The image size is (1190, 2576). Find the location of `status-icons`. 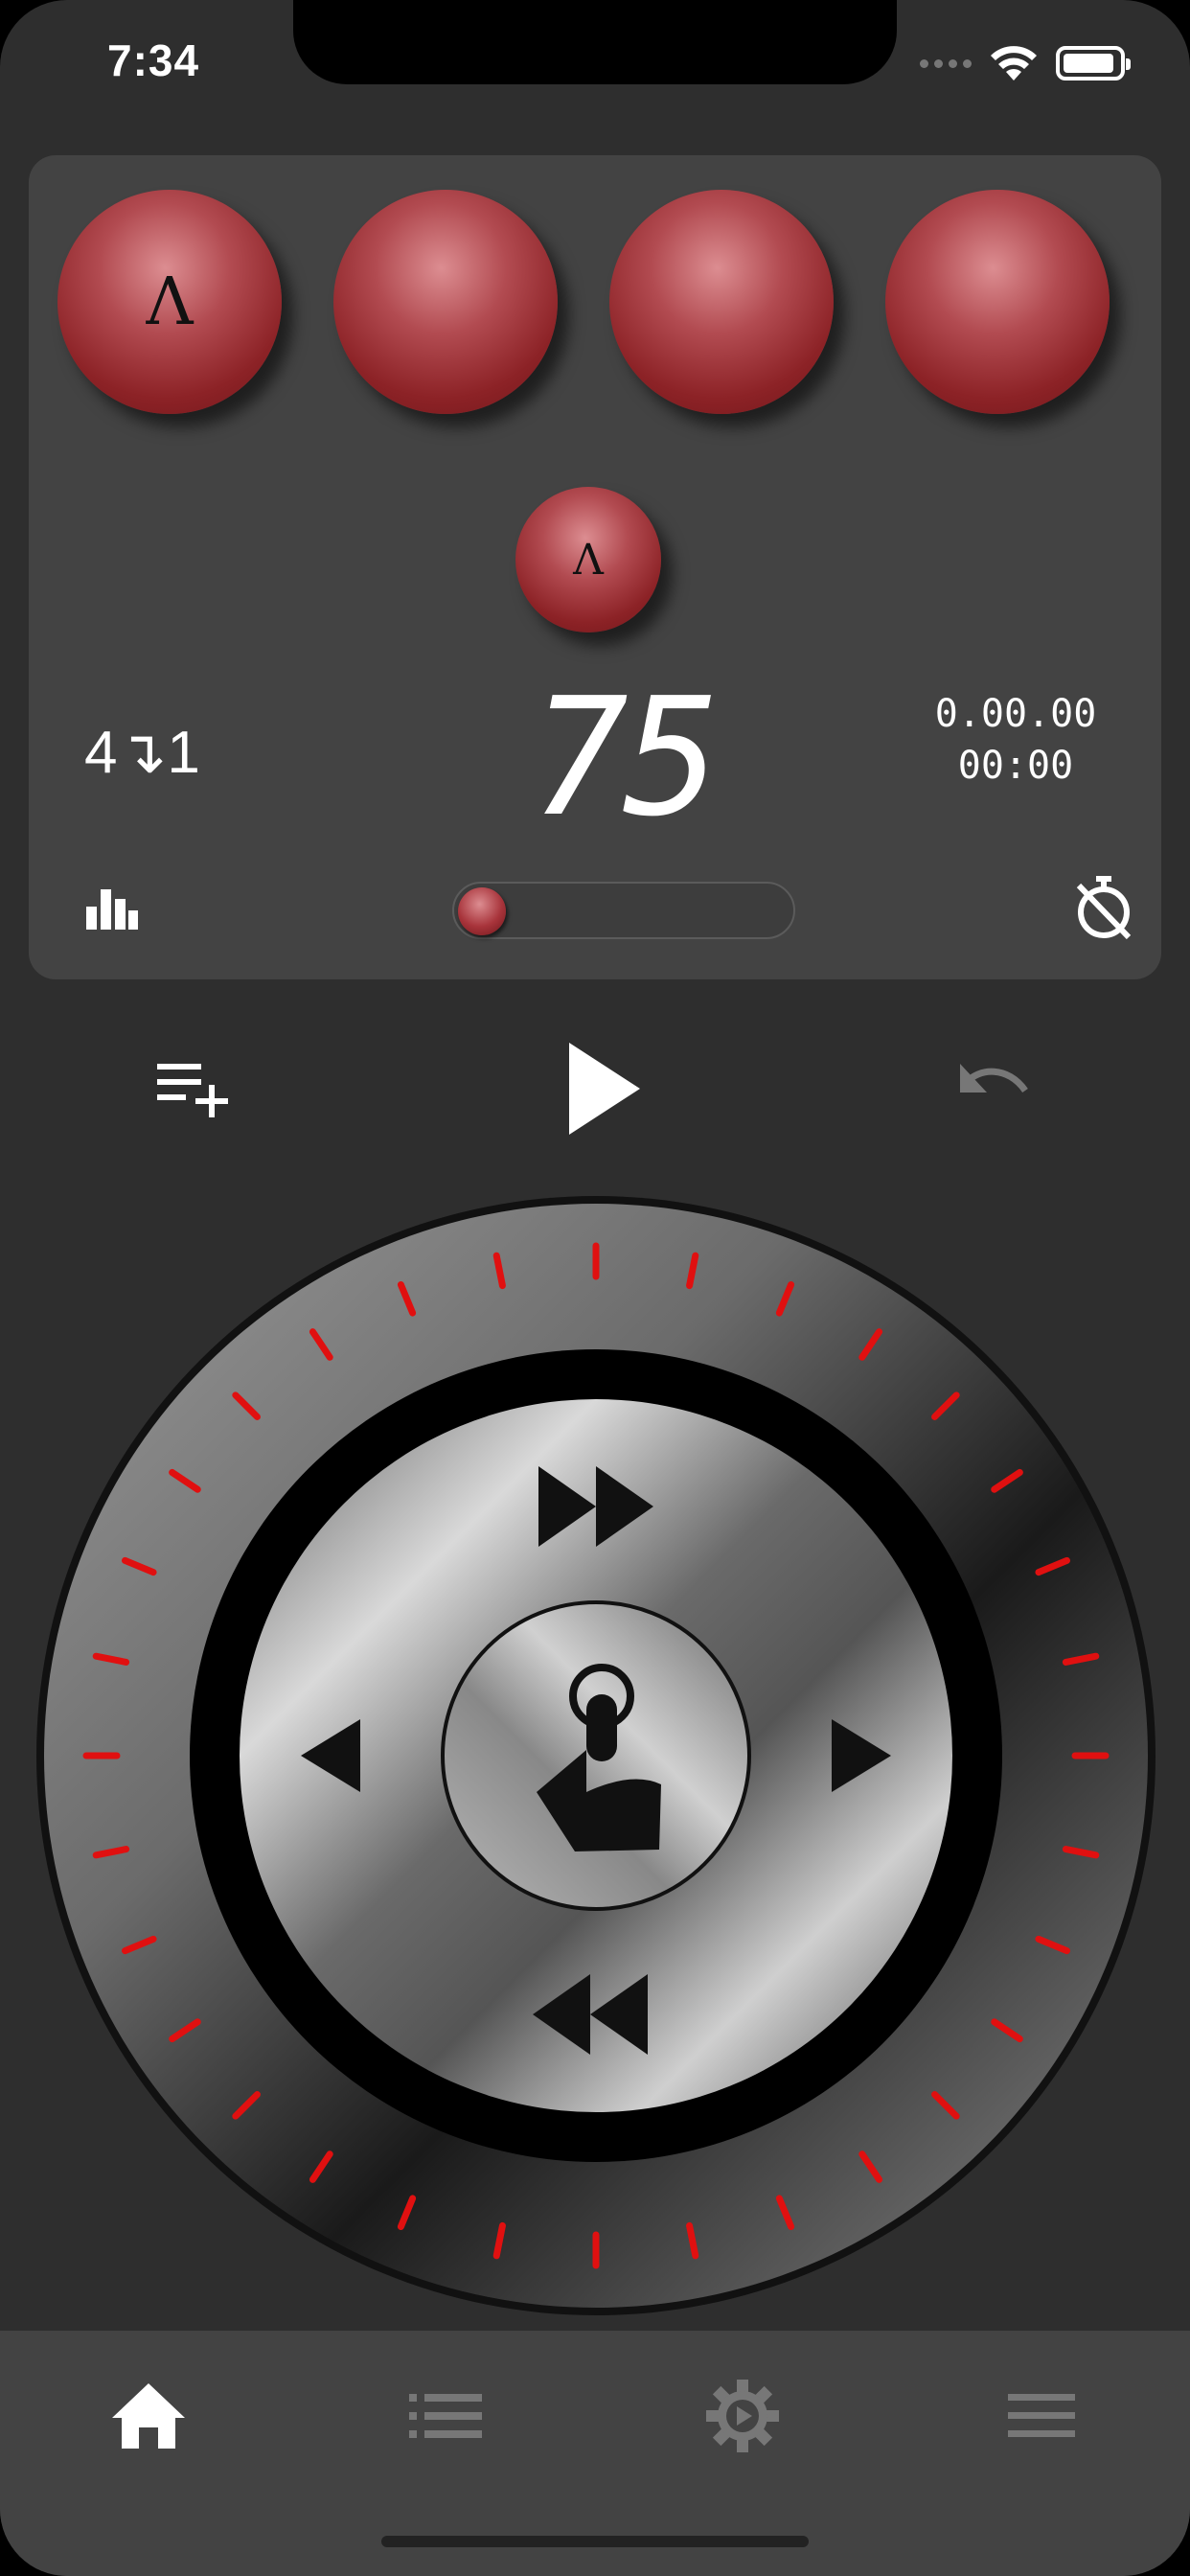

status-icons is located at coordinates (1026, 63).